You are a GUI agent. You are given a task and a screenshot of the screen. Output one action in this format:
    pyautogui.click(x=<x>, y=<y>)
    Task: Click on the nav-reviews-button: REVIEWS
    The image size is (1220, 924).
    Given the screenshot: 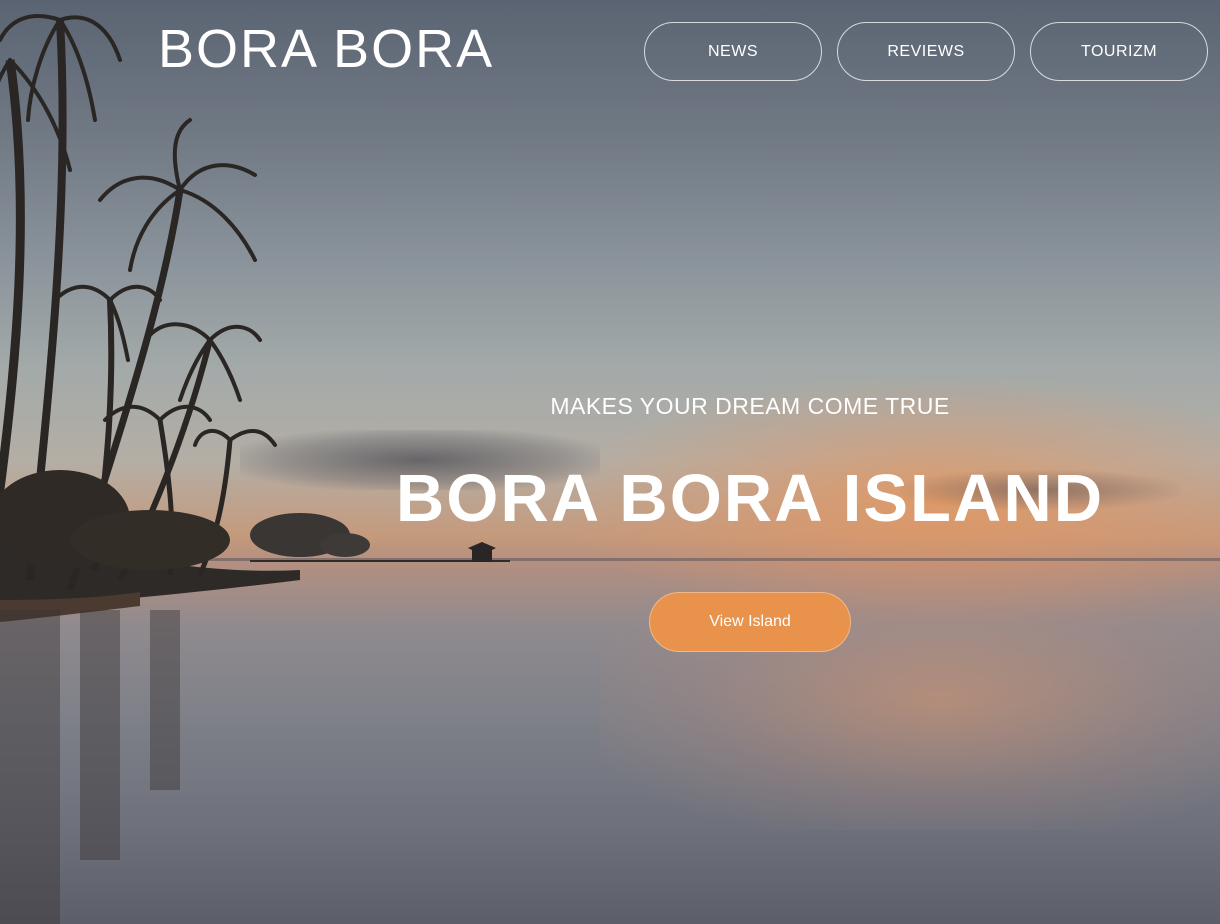 What is the action you would take?
    pyautogui.click(x=926, y=51)
    